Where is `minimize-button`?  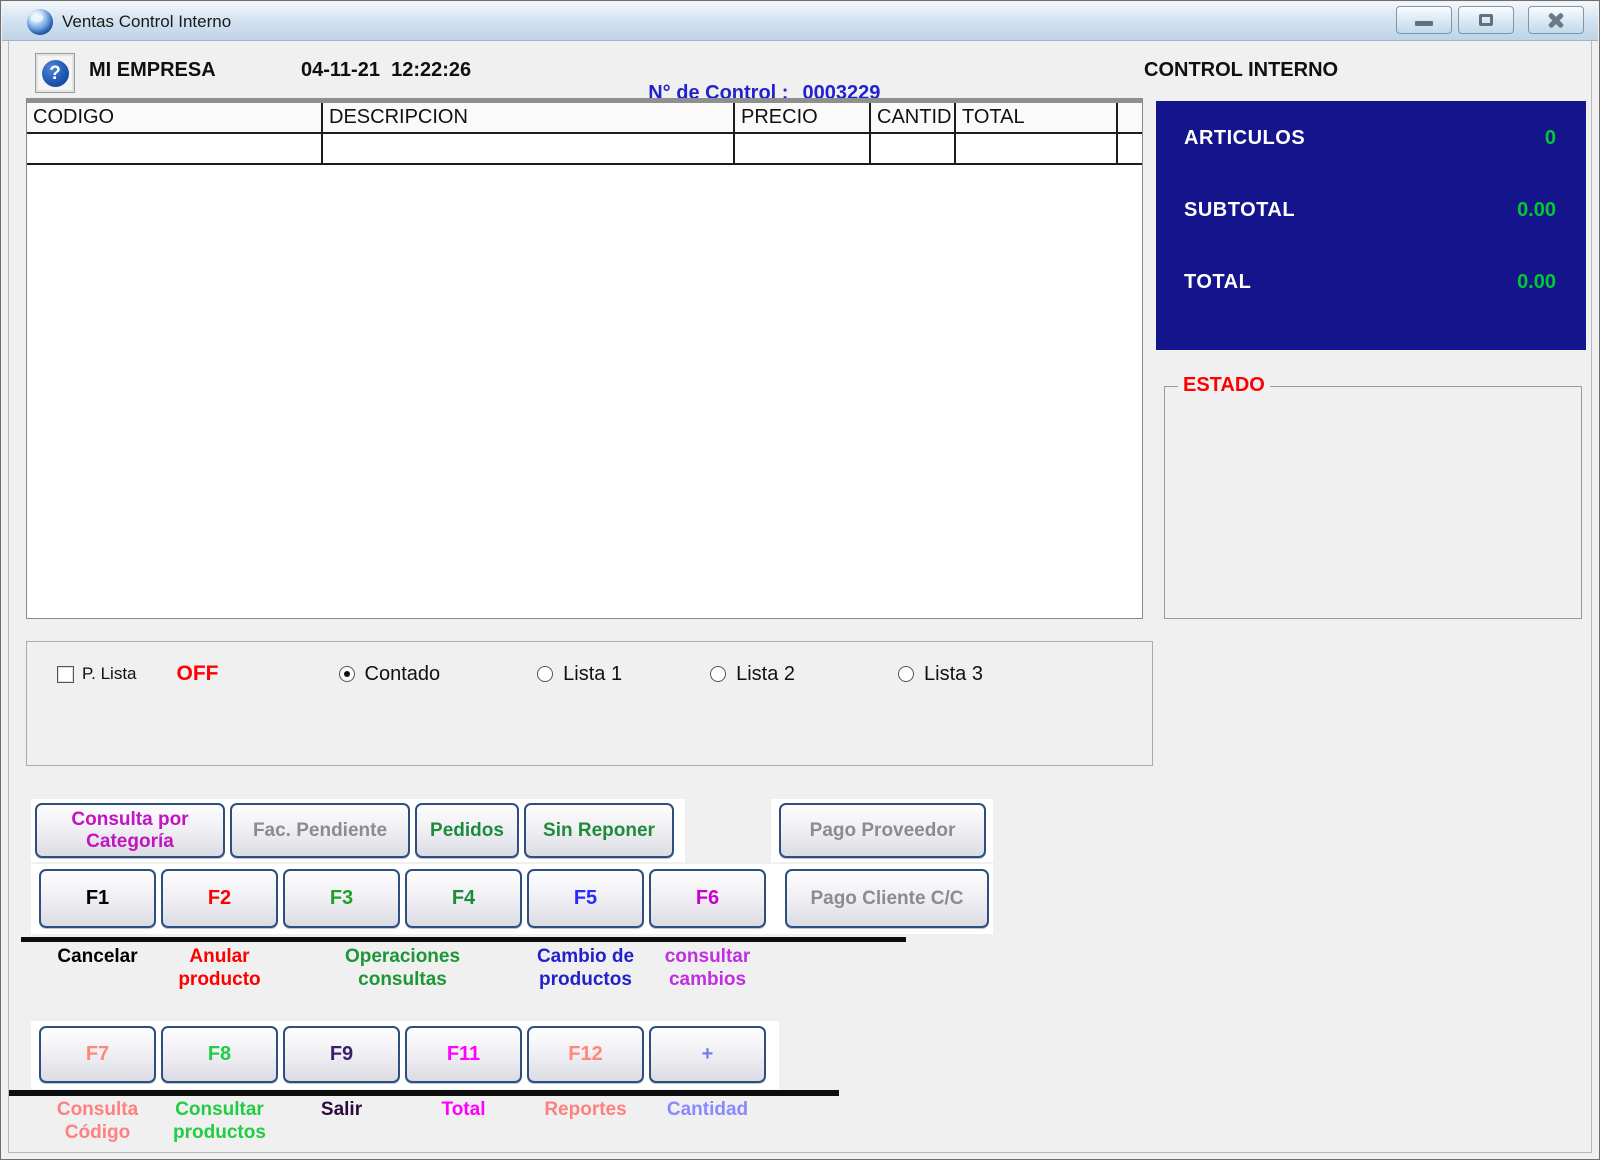
minimize-button is located at coordinates (1424, 20).